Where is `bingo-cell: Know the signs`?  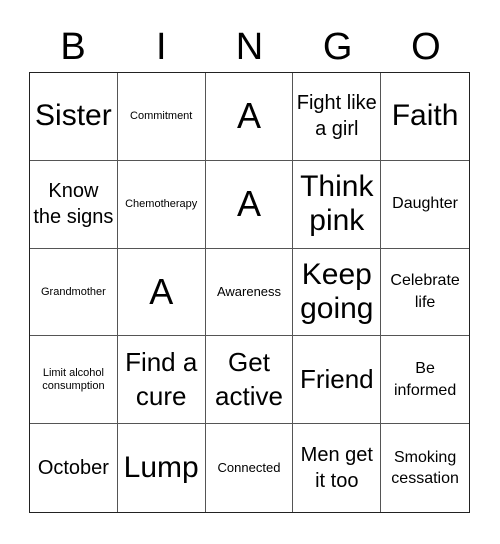 bingo-cell: Know the signs is located at coordinates (74, 204).